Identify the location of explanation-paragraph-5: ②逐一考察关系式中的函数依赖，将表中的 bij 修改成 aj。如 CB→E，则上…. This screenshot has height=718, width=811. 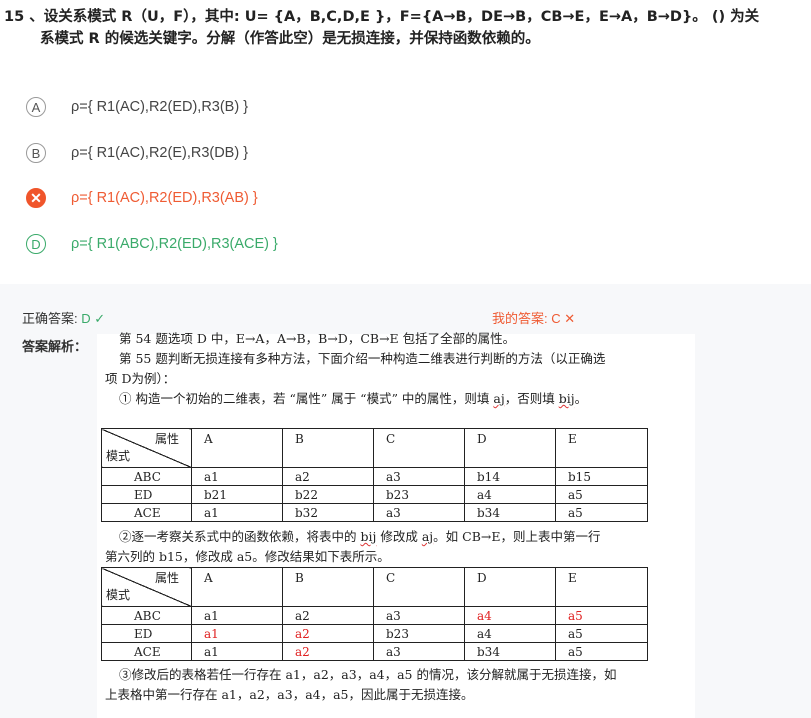
(359, 537).